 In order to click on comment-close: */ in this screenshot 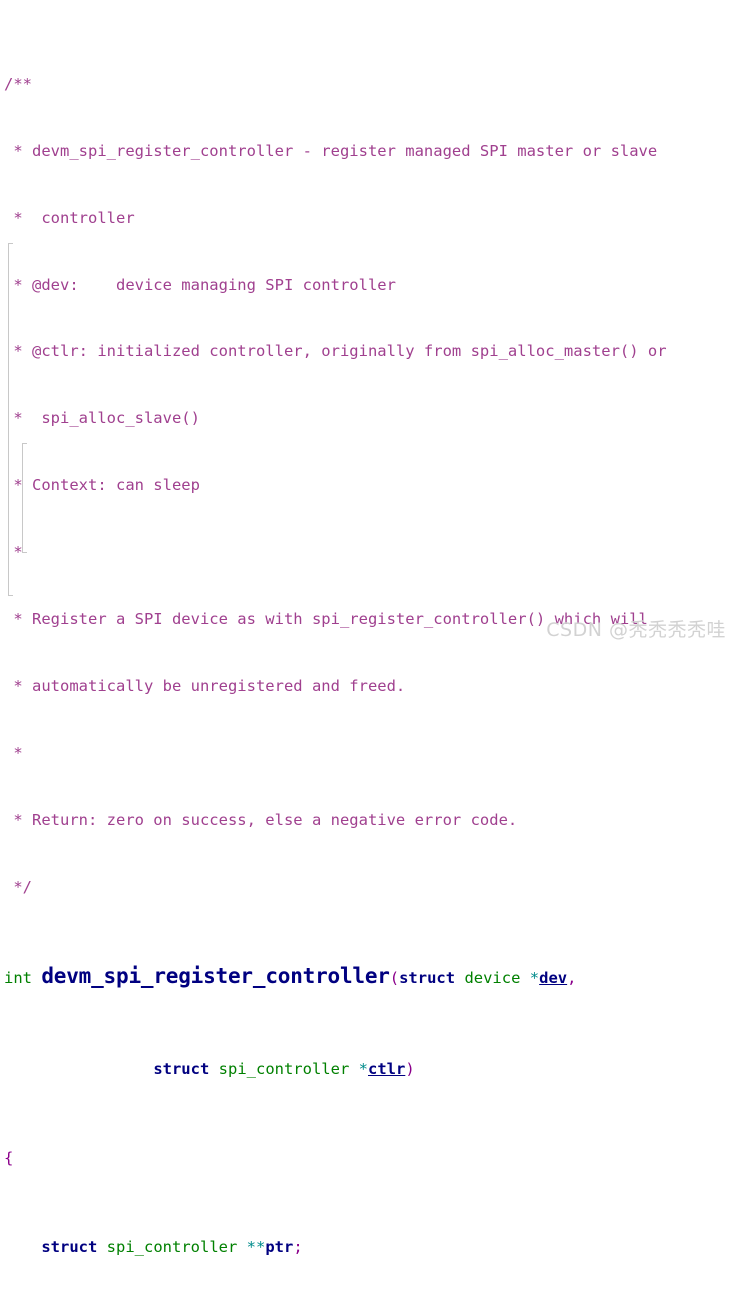, I will do `click(18, 886)`.